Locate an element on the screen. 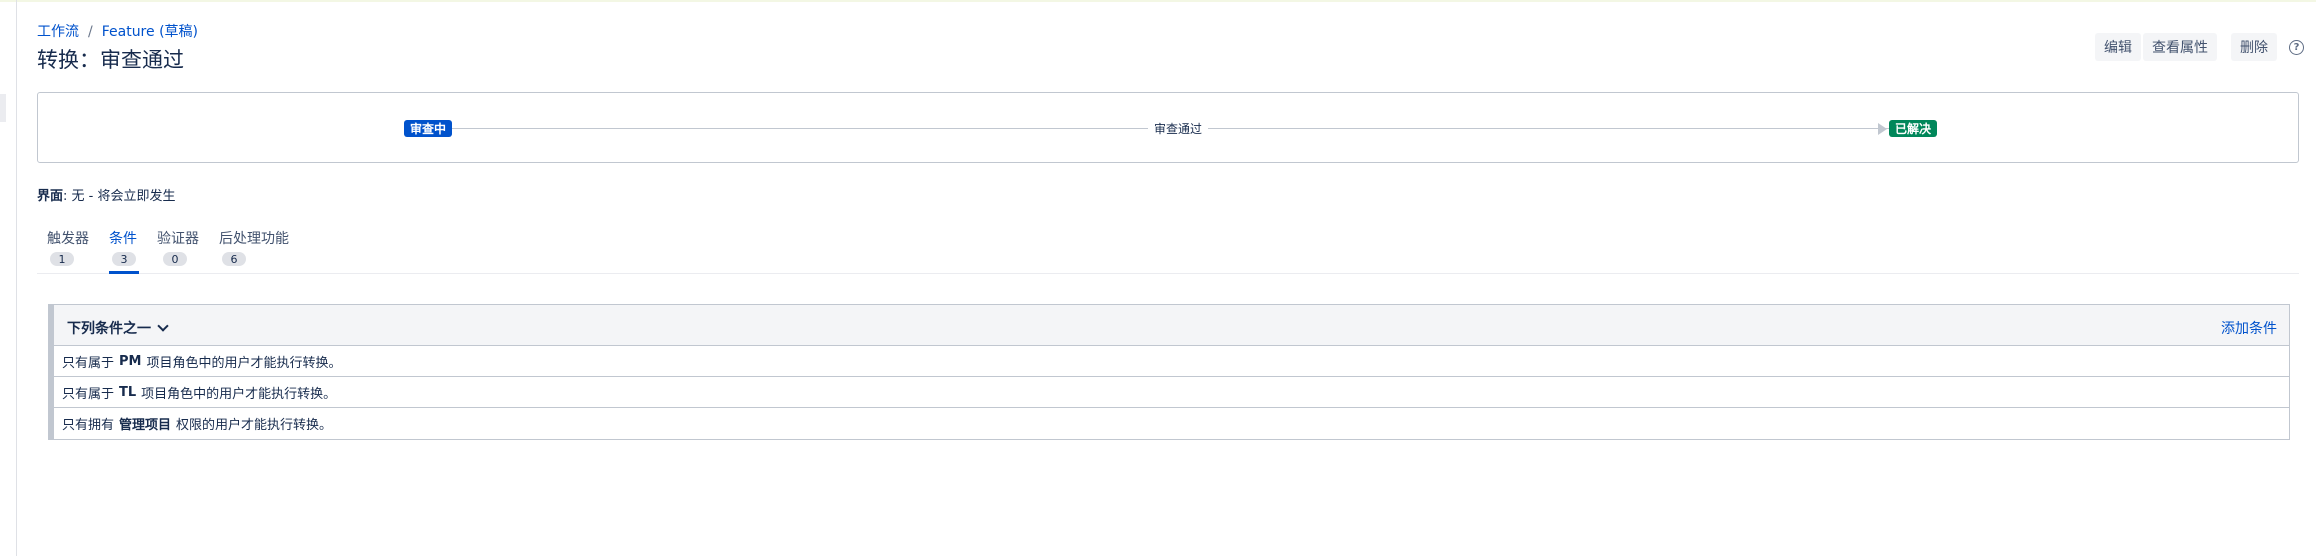 The width and height of the screenshot is (2316, 556). tab-post-functions-label: 后处理功能 is located at coordinates (254, 239).